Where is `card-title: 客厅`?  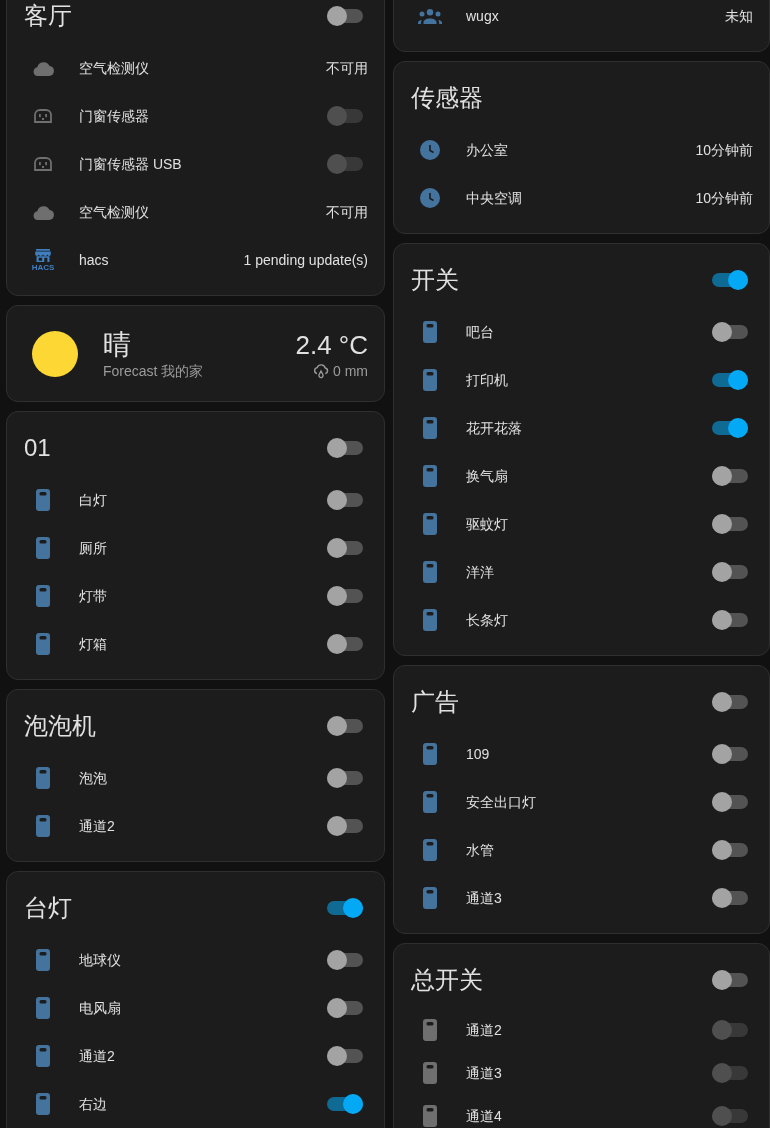 card-title: 客厅 is located at coordinates (48, 16).